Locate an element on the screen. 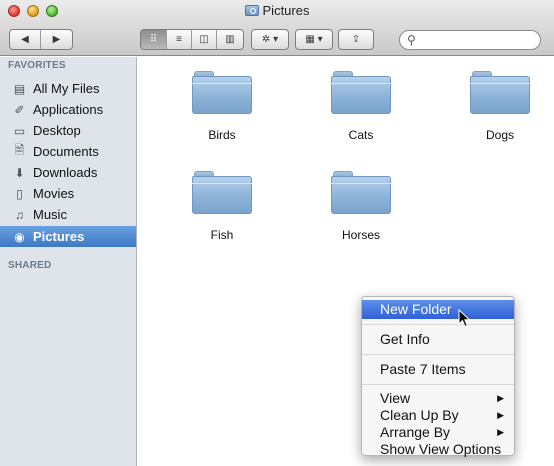 Image resolution: width=554 pixels, height=466 pixels. arrange-menu-group: ▦ ▾ is located at coordinates (314, 39).